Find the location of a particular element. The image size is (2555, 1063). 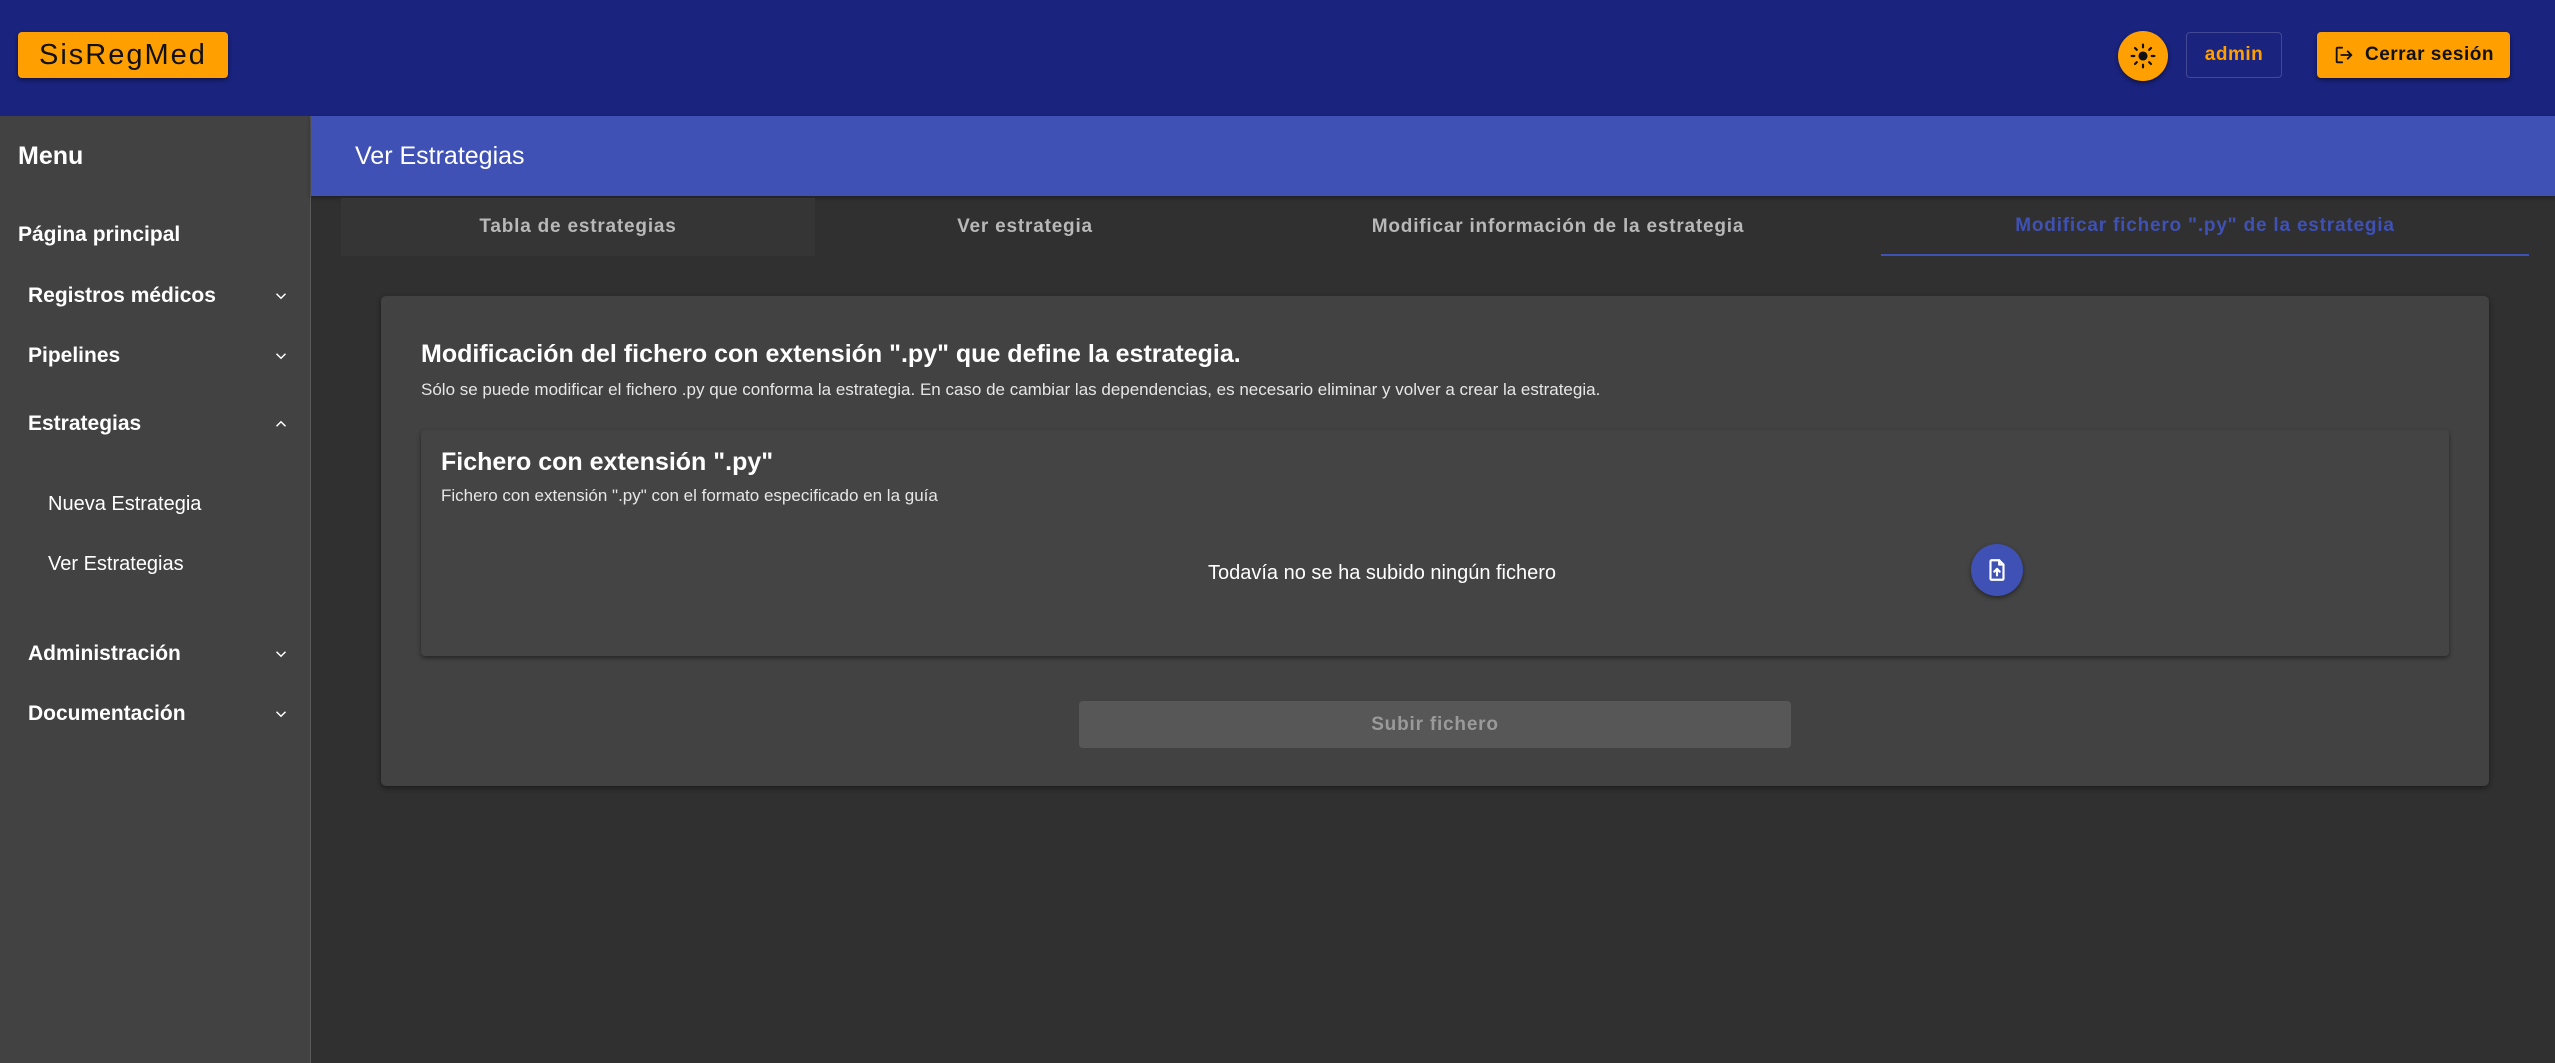

sidebar-item-registros-medicos: Registros médicos is located at coordinates (159, 296).